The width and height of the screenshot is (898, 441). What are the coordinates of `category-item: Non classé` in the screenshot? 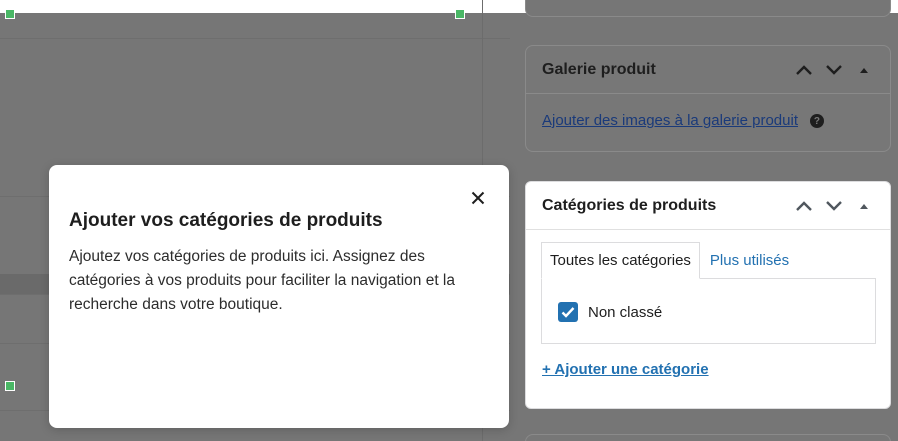 It's located at (610, 312).